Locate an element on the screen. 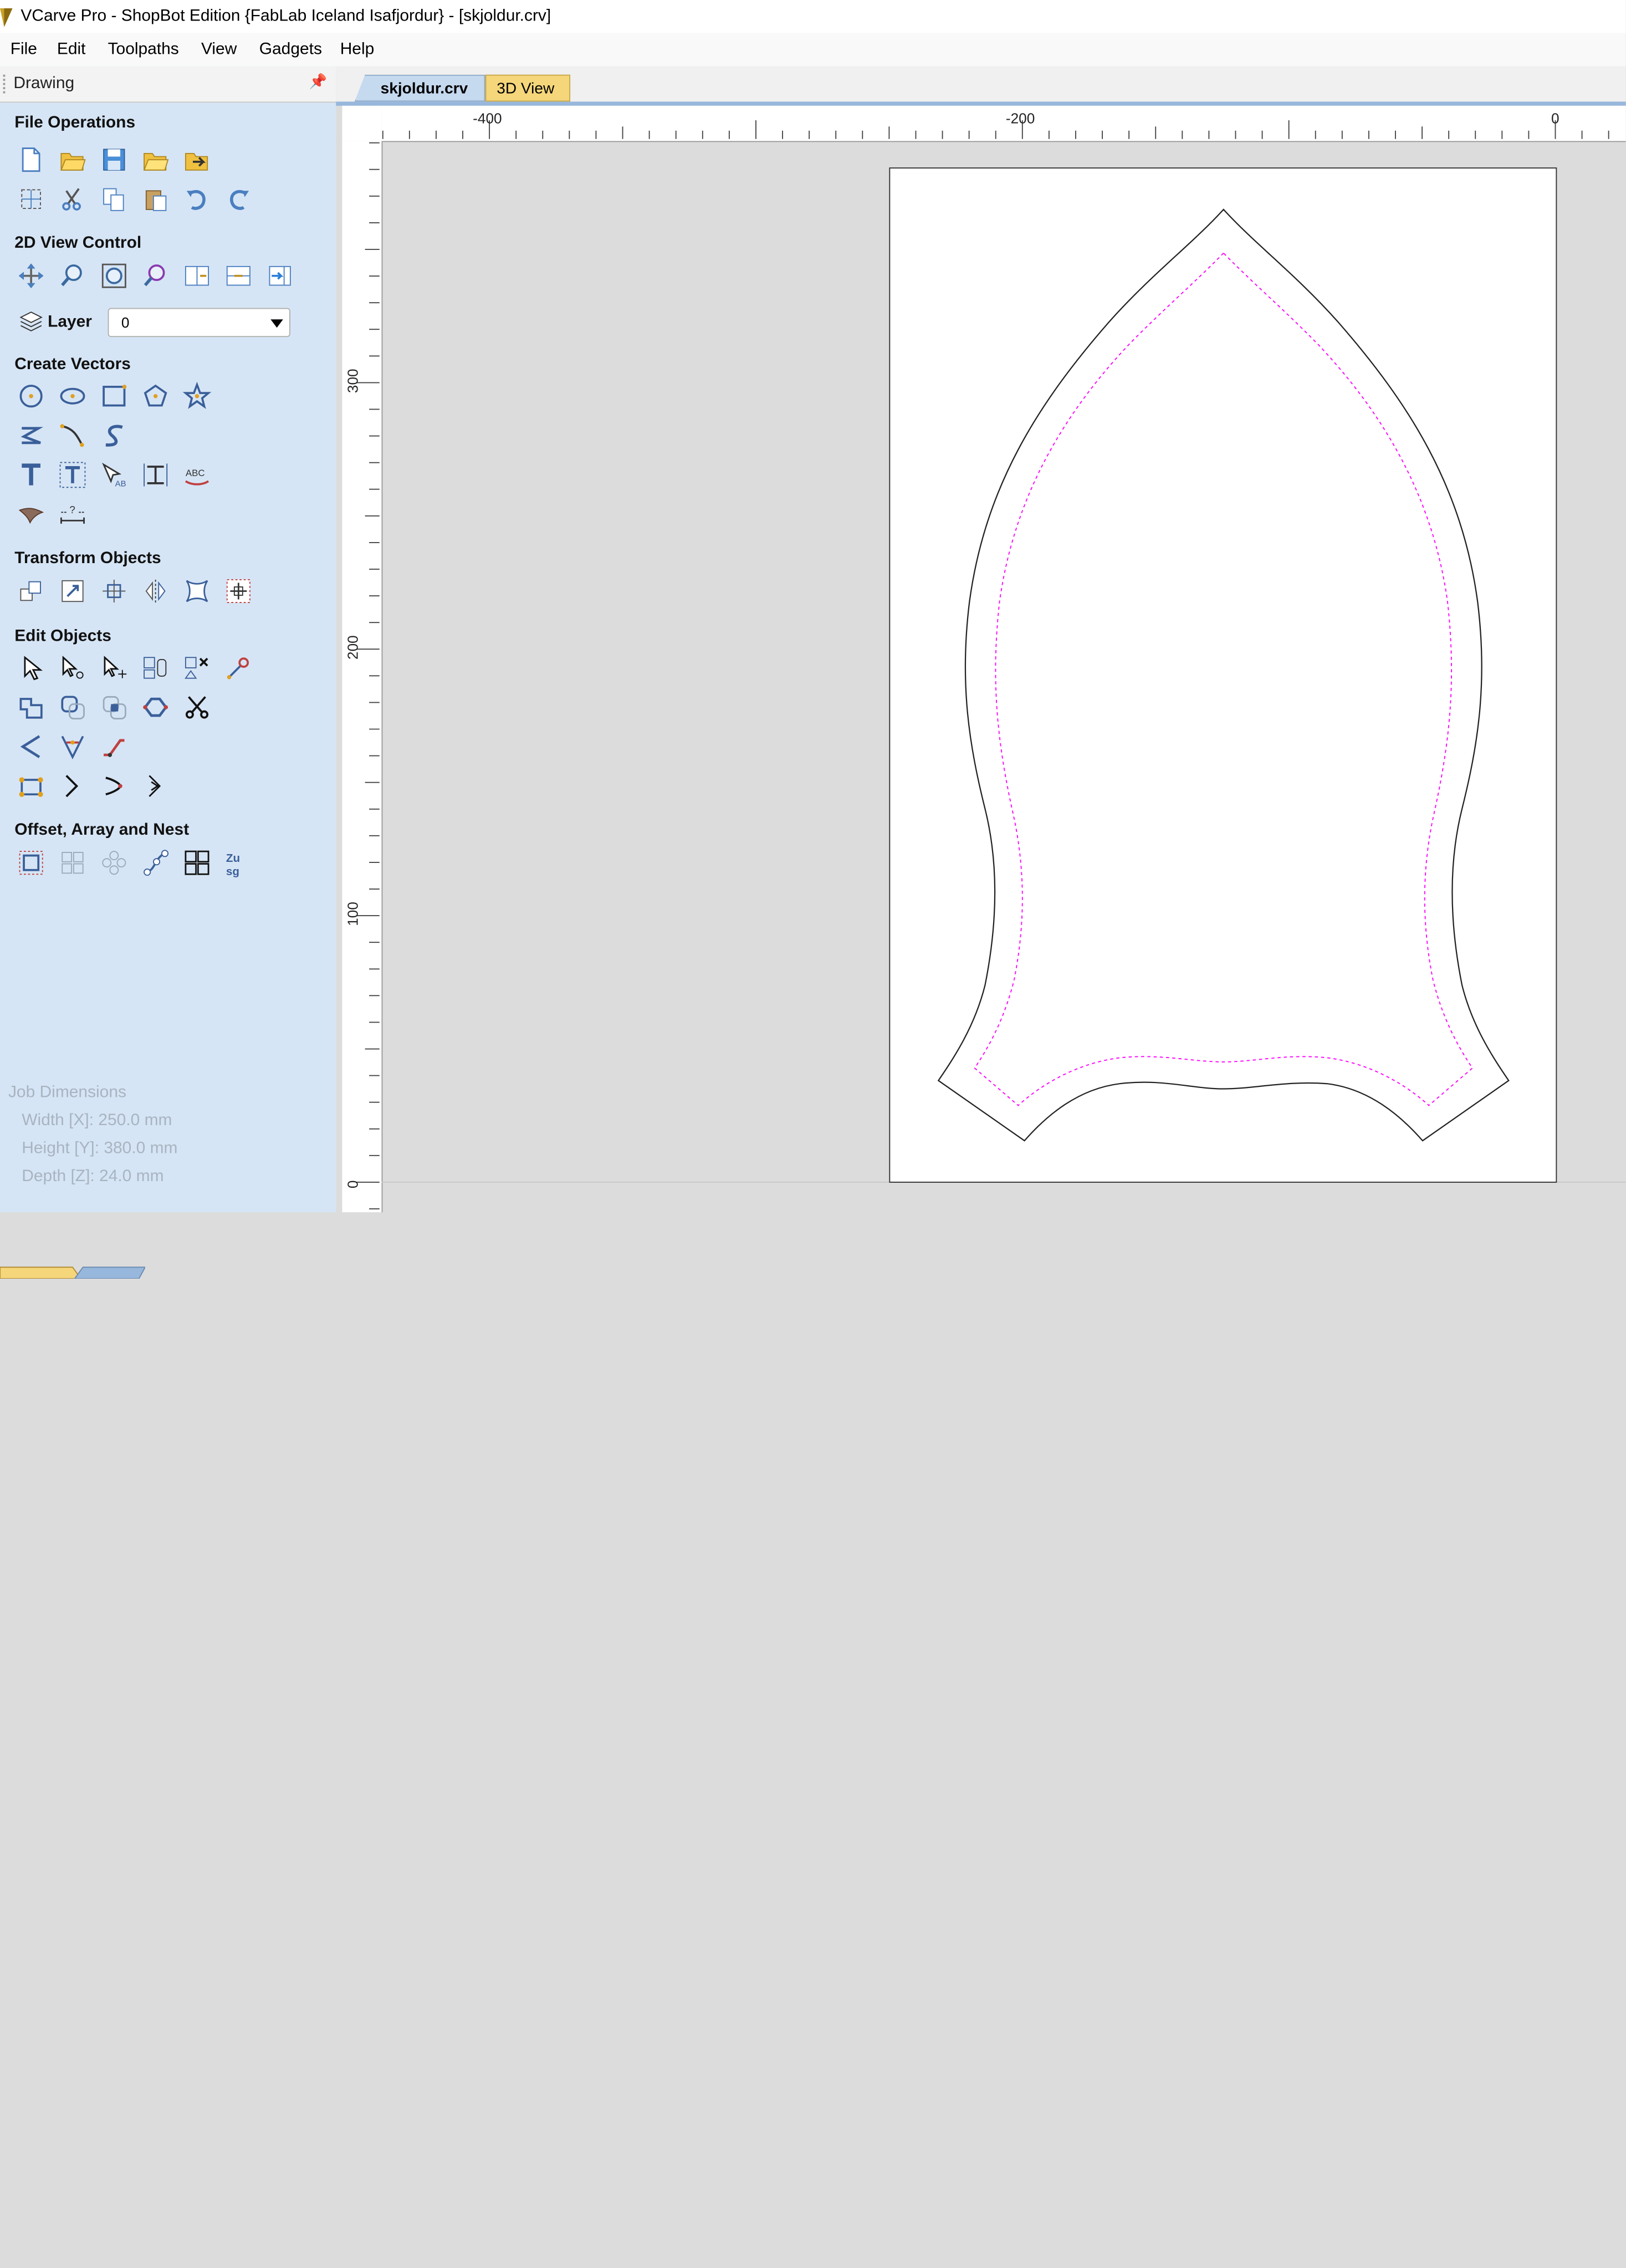 The width and height of the screenshot is (1626, 2268). ruler-label-0-y: 0 is located at coordinates (352, 1184).